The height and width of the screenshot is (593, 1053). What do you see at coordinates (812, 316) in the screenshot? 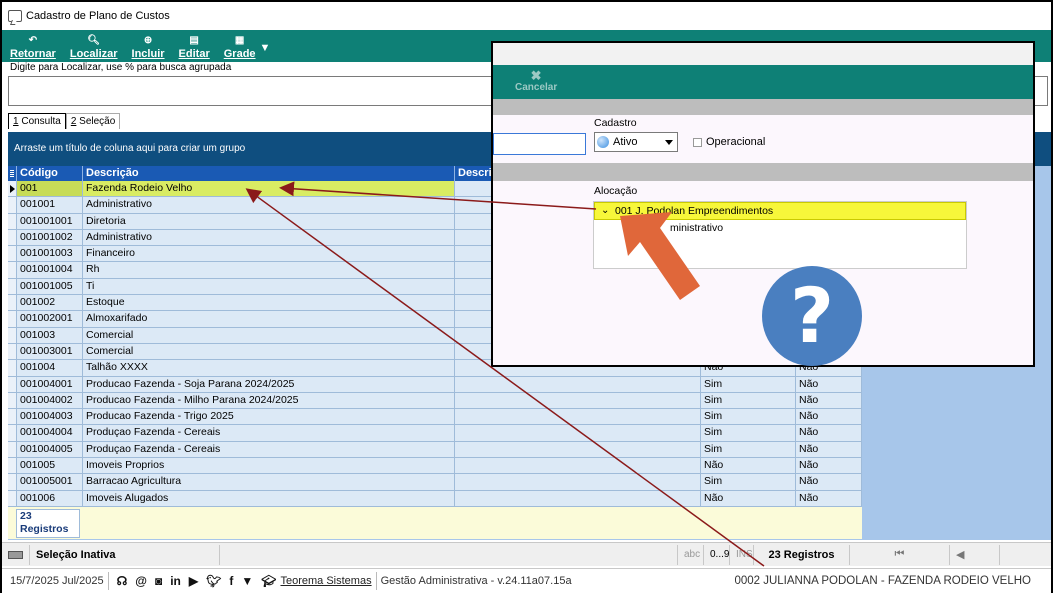
I see `help-question-icon: ?` at bounding box center [812, 316].